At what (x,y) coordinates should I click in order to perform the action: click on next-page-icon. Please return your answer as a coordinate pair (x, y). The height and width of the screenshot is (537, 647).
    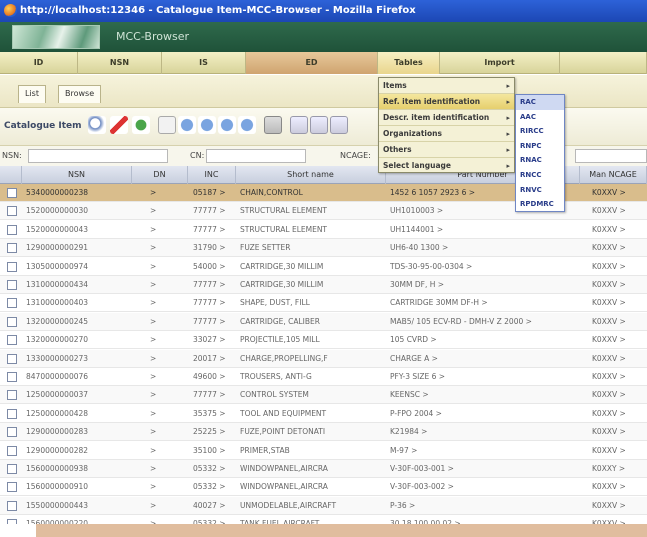
    Looking at the image, I should click on (227, 125).